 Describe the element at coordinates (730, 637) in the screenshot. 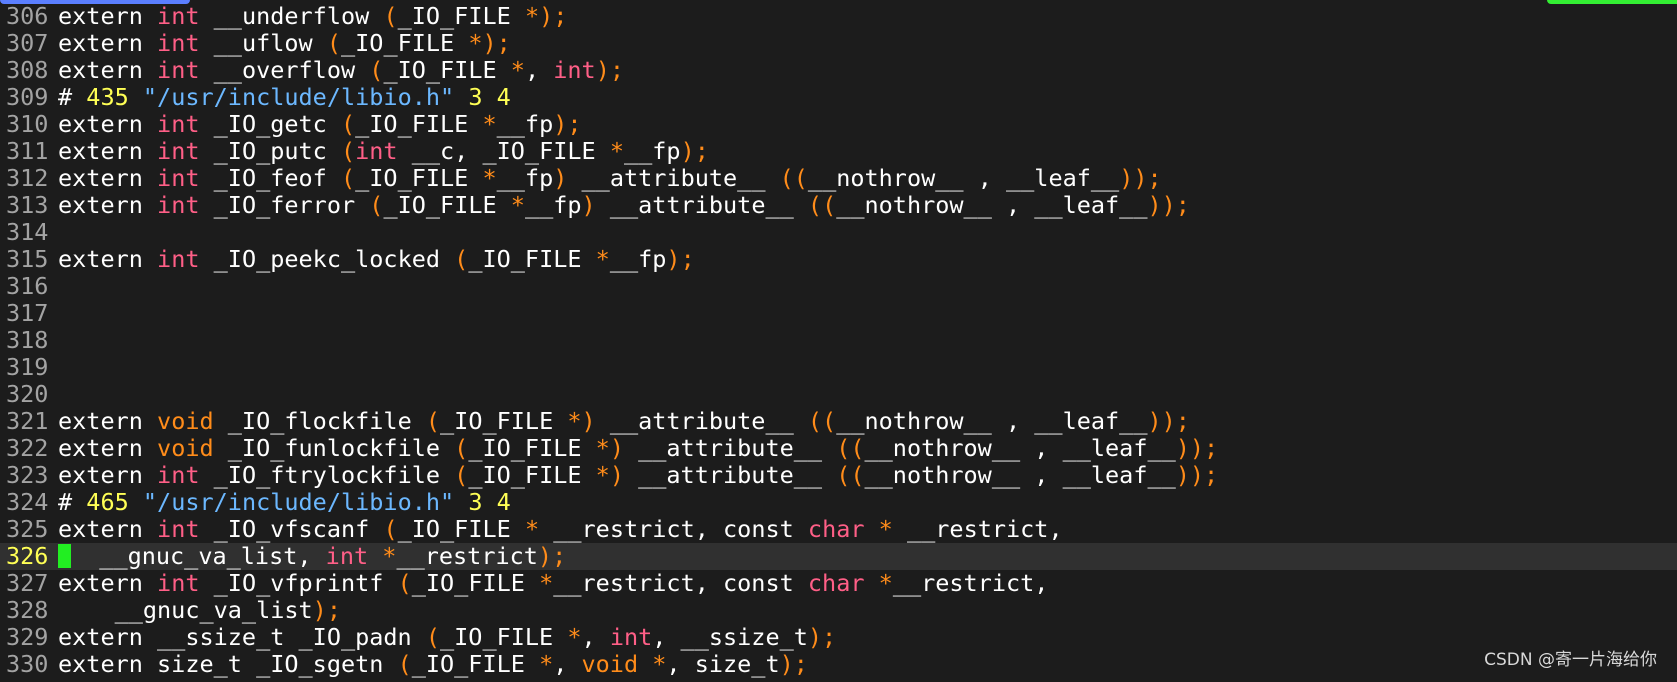

I see `code-token-plain: , __ssize_t` at that location.